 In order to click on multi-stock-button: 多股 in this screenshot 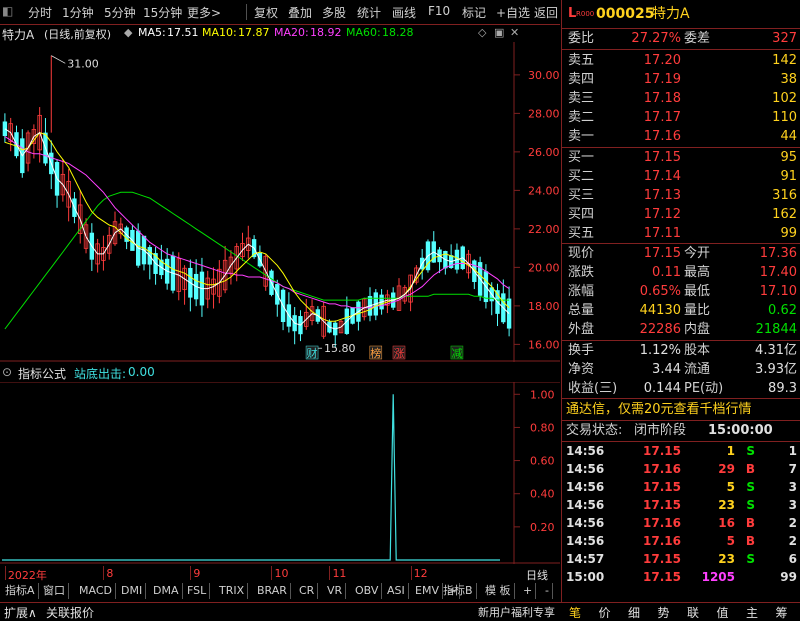, I will do `click(334, 12)`.